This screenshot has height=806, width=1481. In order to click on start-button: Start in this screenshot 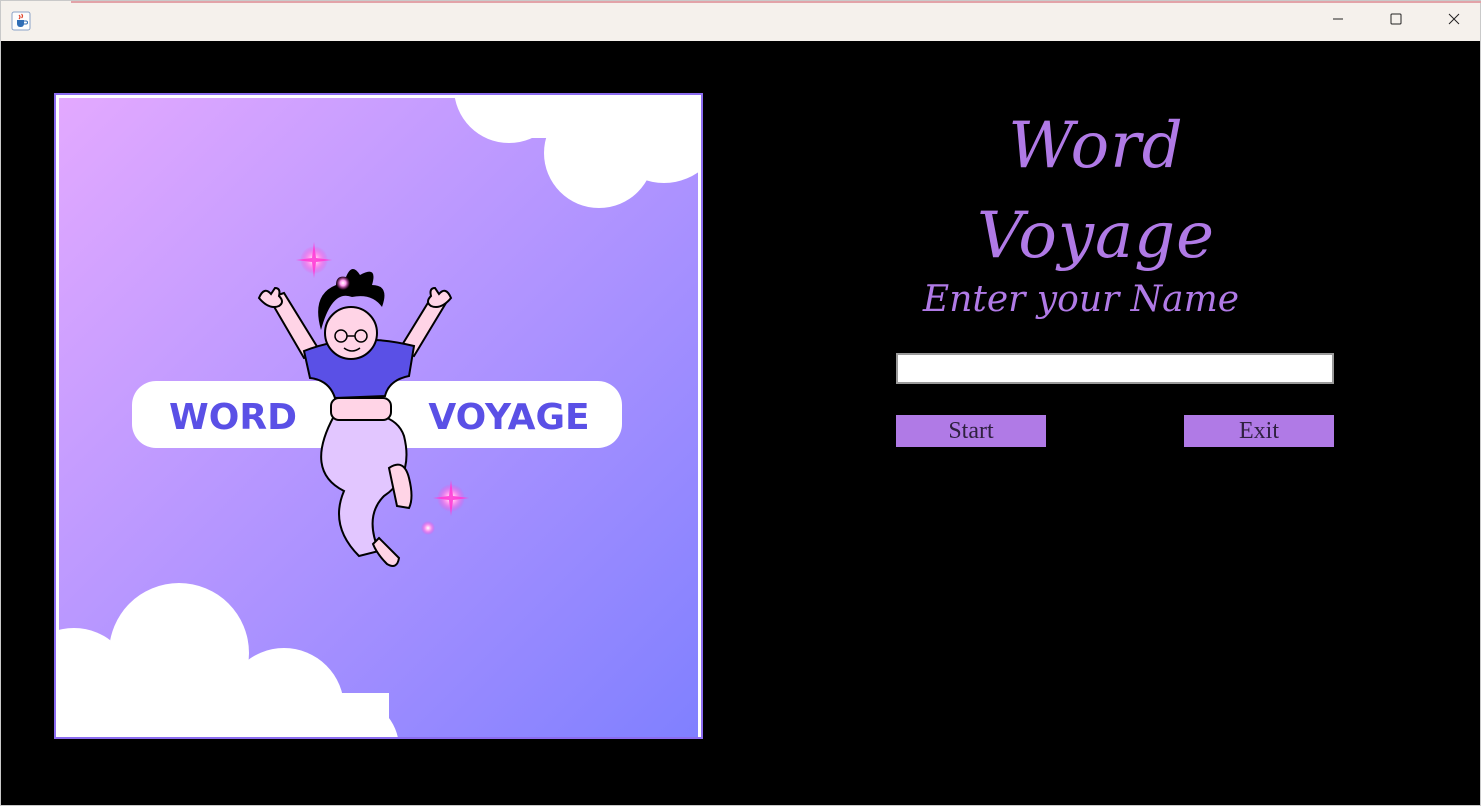, I will do `click(971, 431)`.